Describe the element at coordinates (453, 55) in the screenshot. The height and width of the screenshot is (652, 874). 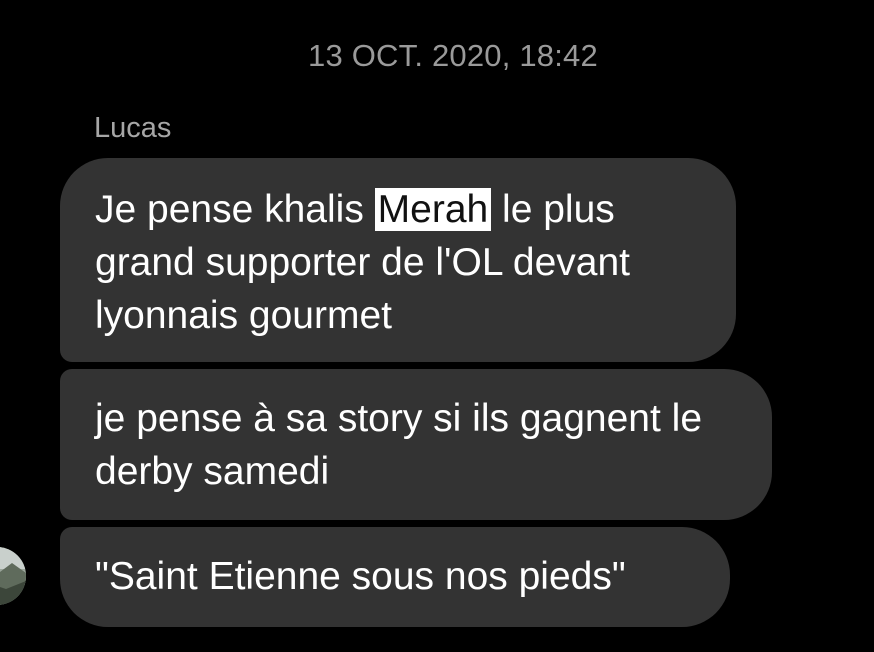
I see `message-timestamp: 13 OCT. 2020, 18:42` at that location.